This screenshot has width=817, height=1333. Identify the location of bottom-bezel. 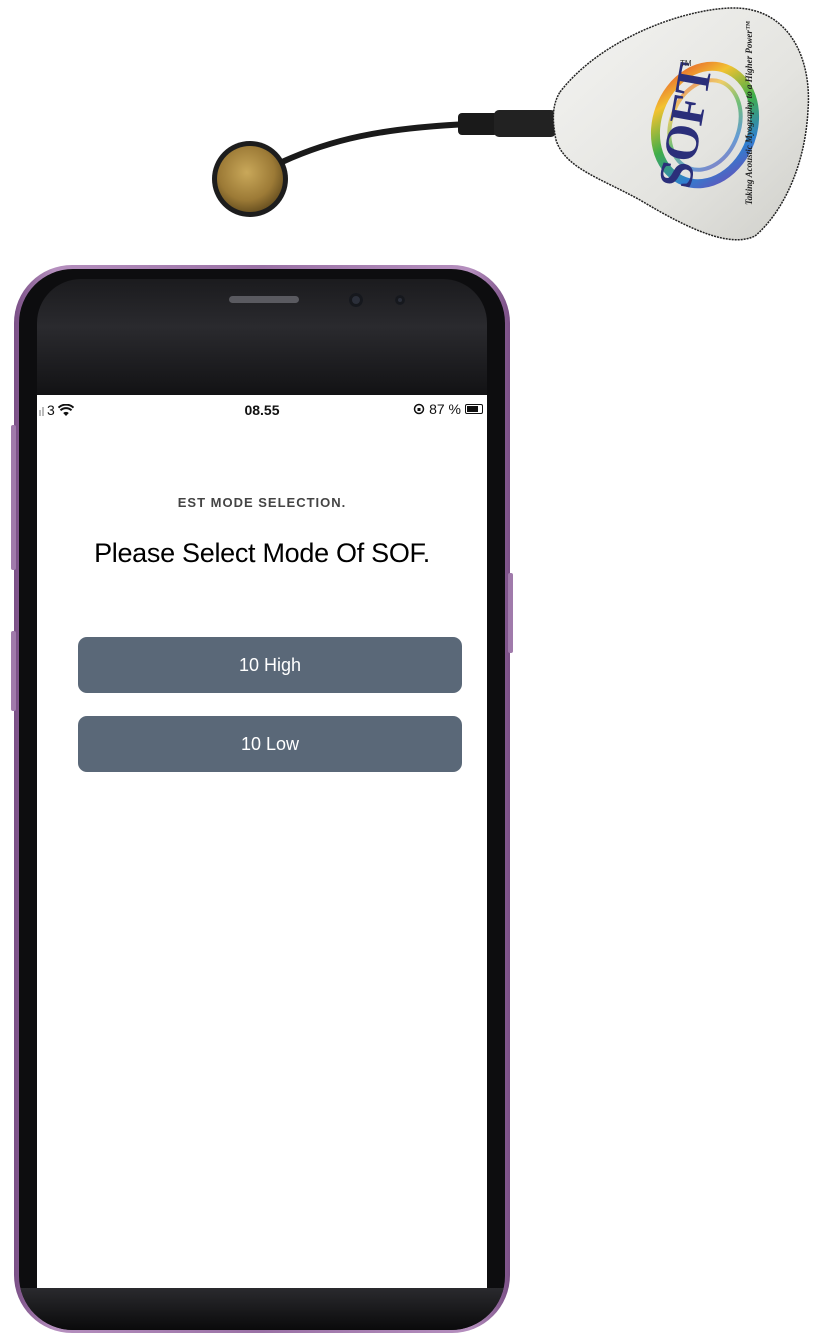
(262, 1309).